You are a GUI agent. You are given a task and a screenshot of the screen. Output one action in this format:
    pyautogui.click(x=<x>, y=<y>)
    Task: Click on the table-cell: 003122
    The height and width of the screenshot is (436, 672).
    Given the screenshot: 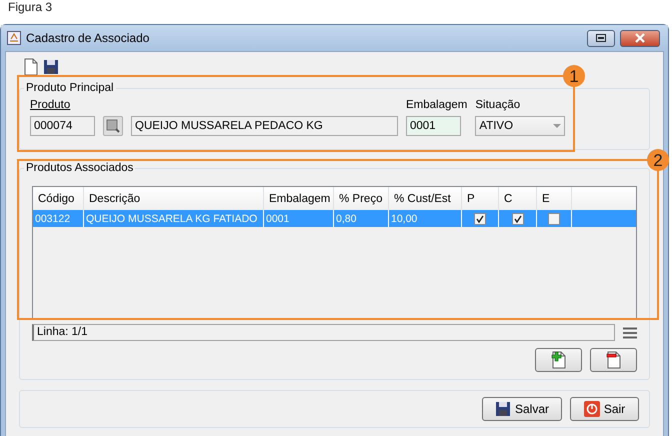 What is the action you would take?
    pyautogui.click(x=58, y=218)
    